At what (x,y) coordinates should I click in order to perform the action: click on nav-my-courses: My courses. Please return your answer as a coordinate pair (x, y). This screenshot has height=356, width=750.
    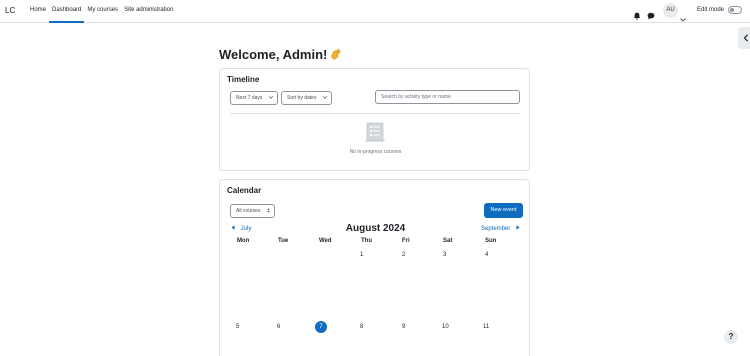
    Looking at the image, I should click on (102, 11).